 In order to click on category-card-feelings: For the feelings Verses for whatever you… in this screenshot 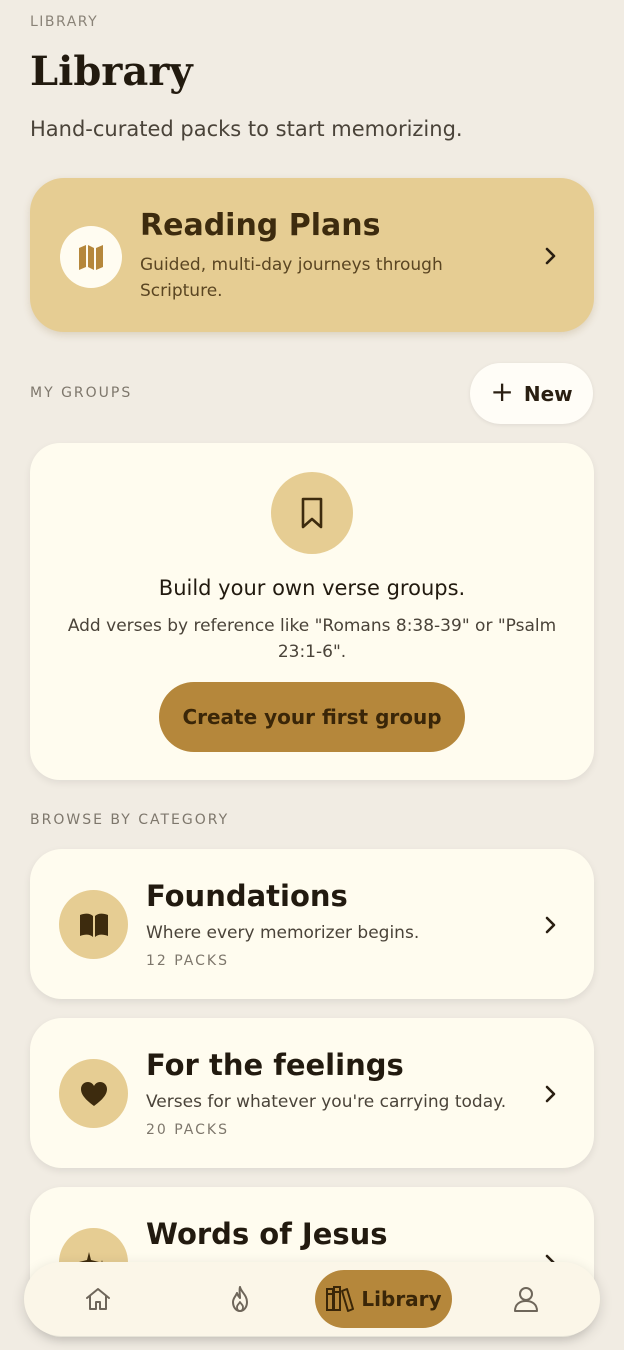, I will do `click(312, 1093)`.